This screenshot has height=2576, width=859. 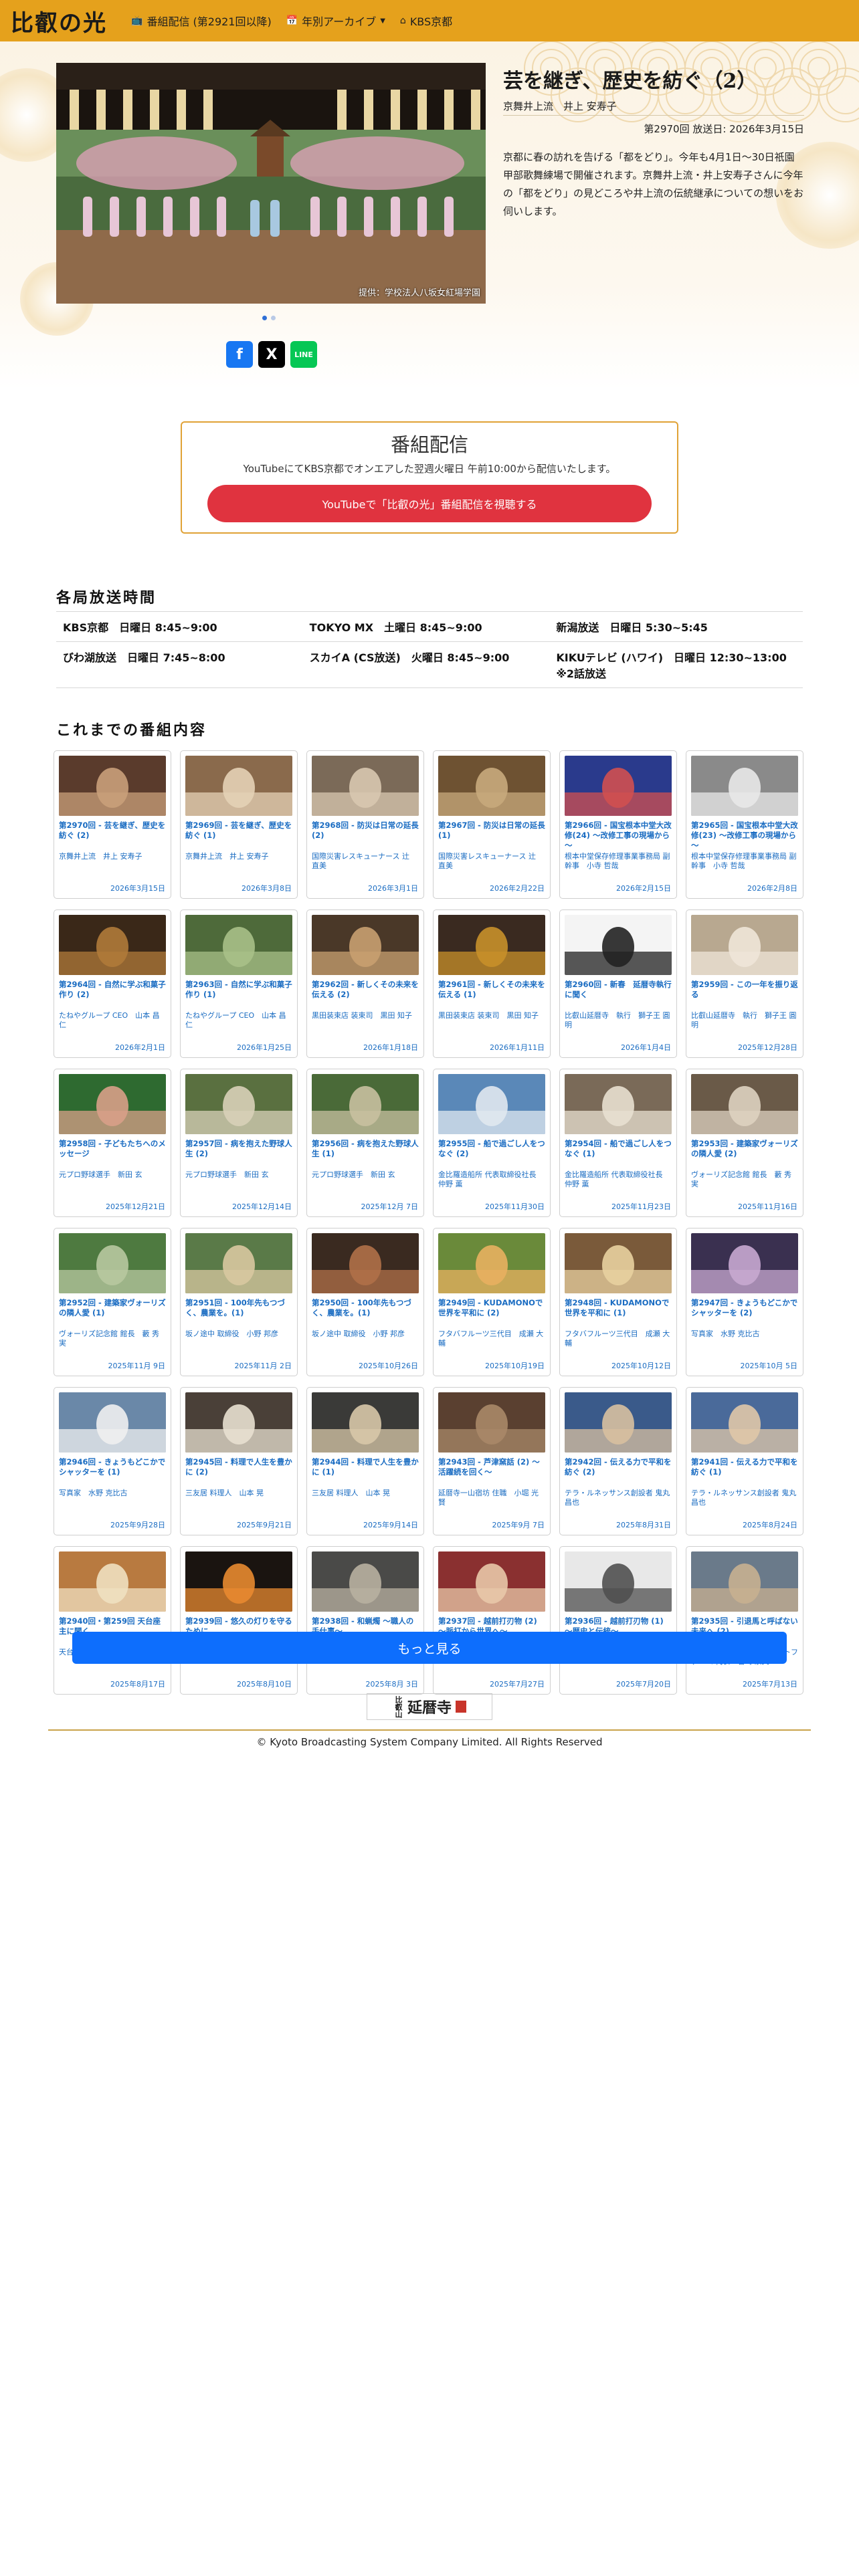 What do you see at coordinates (113, 995) in the screenshot?
I see `episode-title: 第2964回 - 自然に学ぶ和菓子作り (2)` at bounding box center [113, 995].